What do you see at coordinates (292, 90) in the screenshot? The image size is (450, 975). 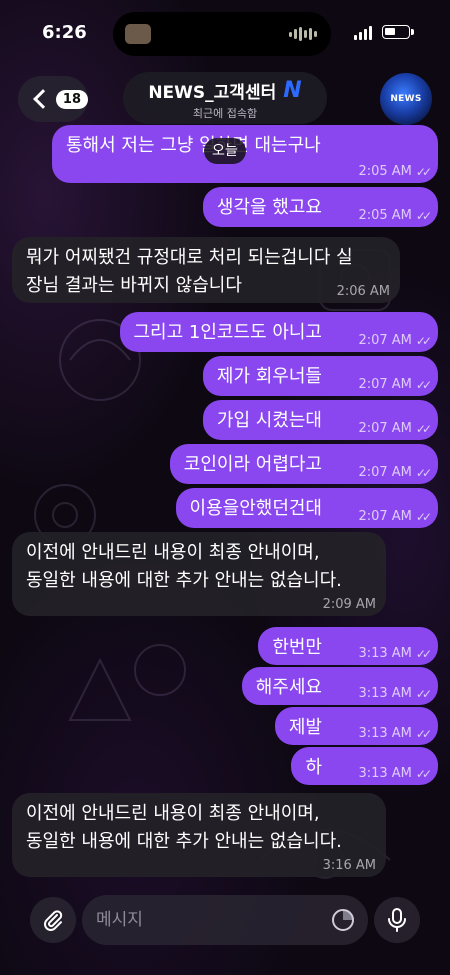 I see `verified-badge-icon: N` at bounding box center [292, 90].